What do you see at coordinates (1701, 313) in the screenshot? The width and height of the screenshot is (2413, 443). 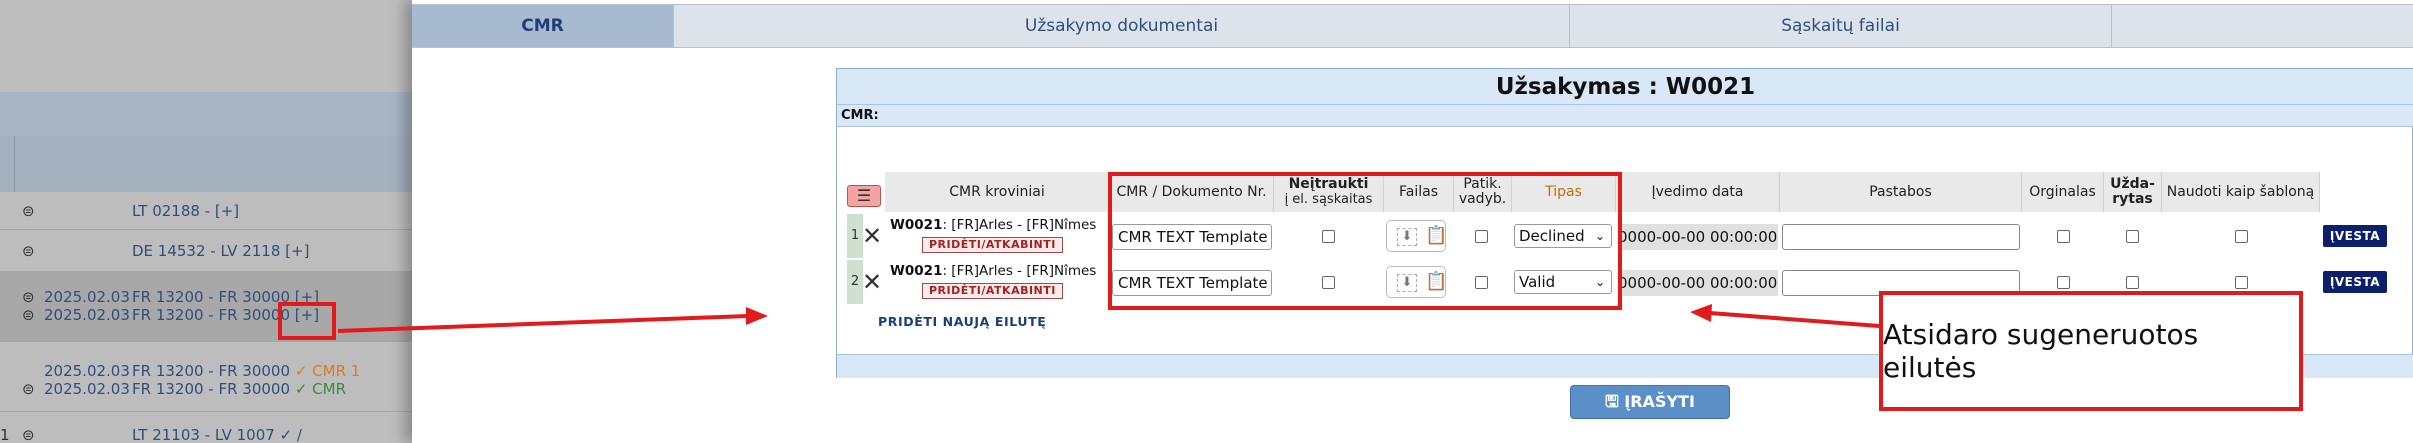 I see `annotation-arrowhead-right` at bounding box center [1701, 313].